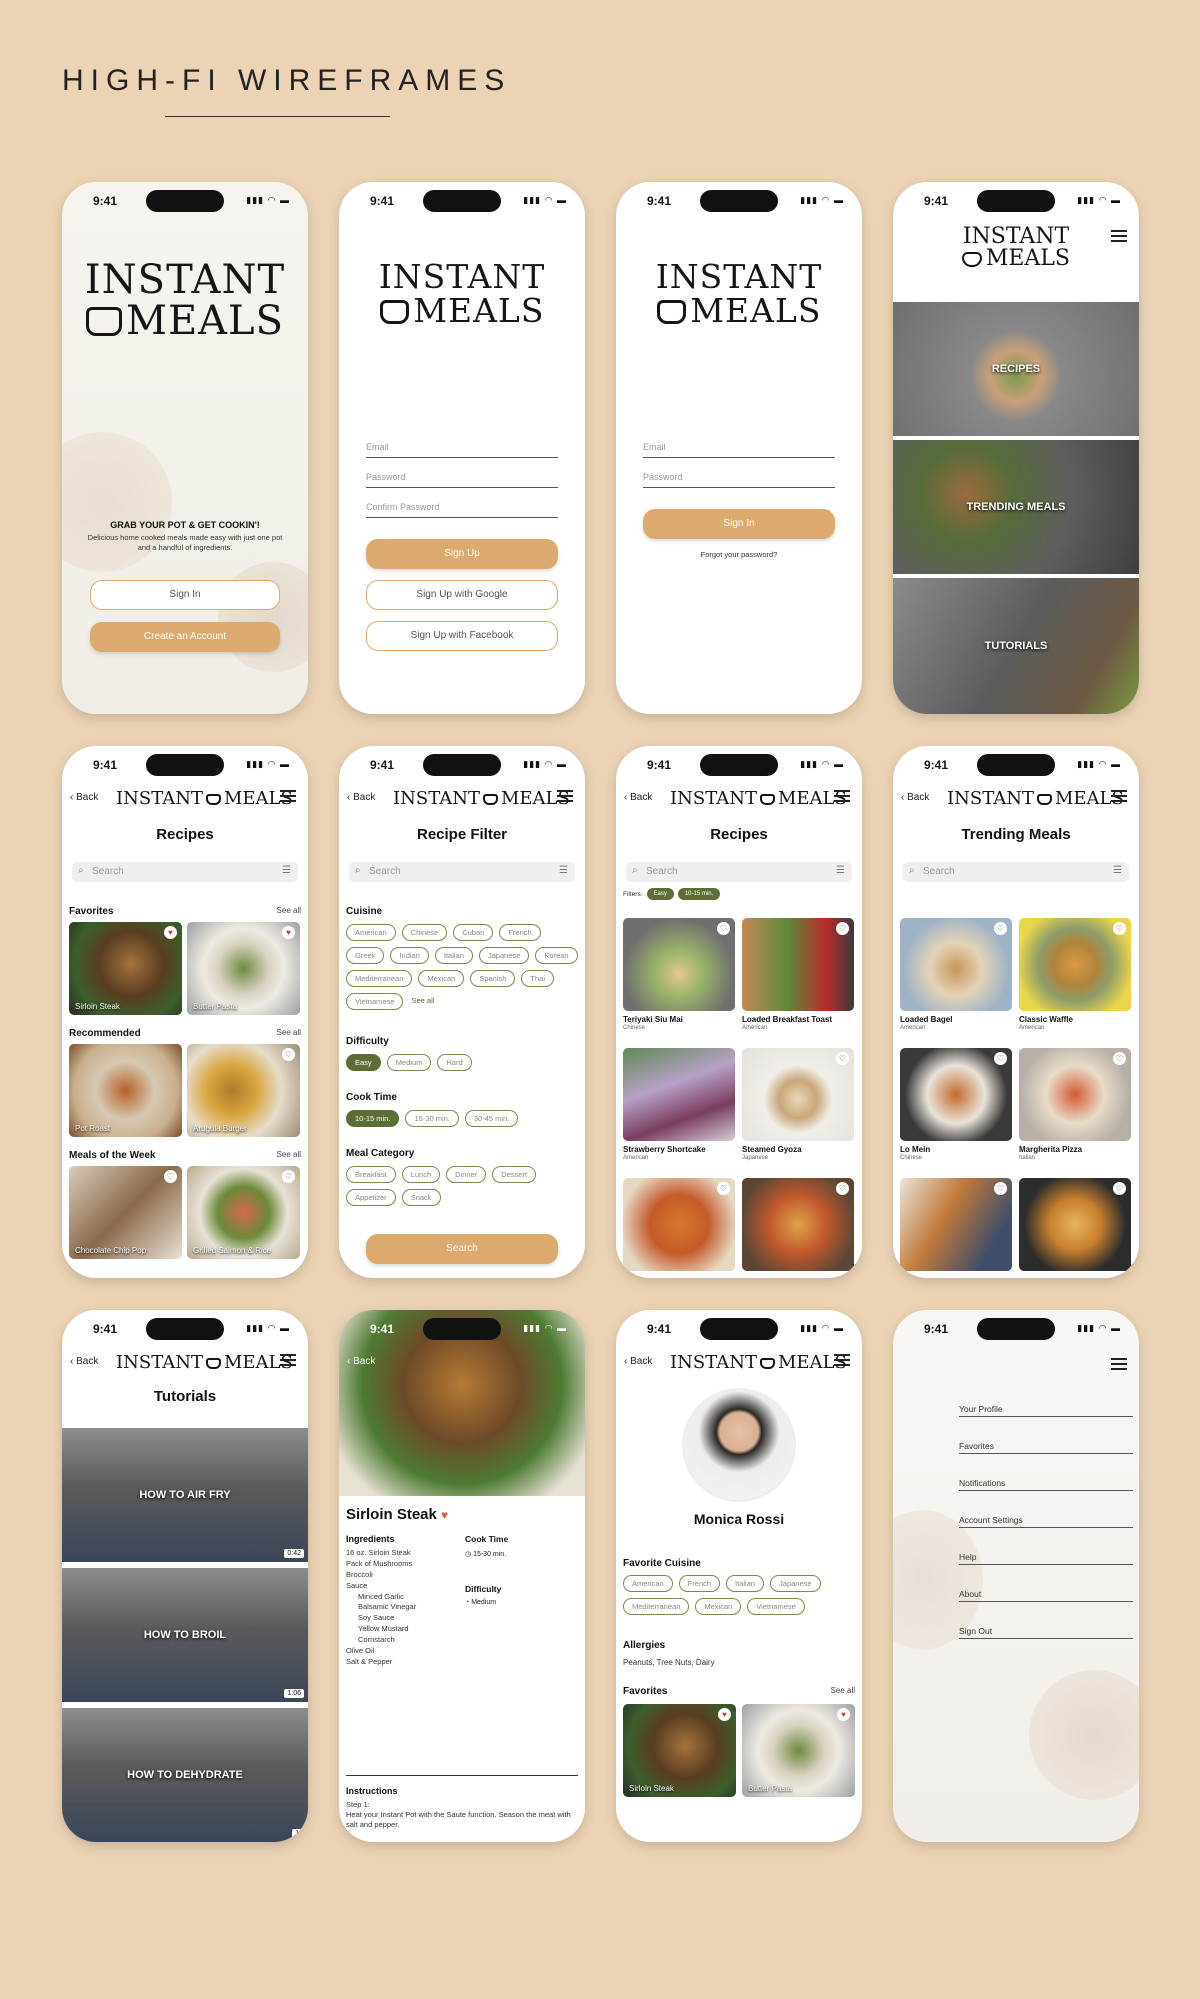  What do you see at coordinates (466, 1174) in the screenshot?
I see `filter-chip: Dinner` at bounding box center [466, 1174].